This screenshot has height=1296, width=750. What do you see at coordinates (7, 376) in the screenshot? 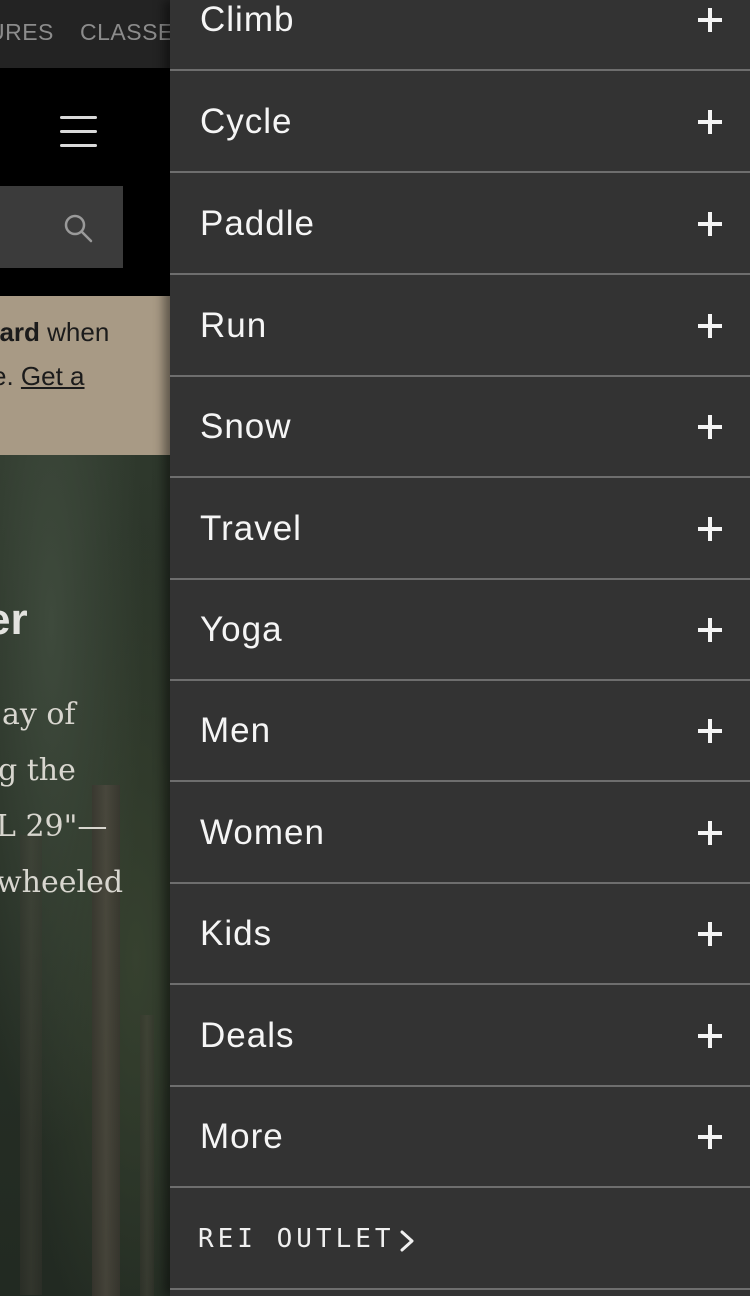
I see `promo-text: e.` at bounding box center [7, 376].